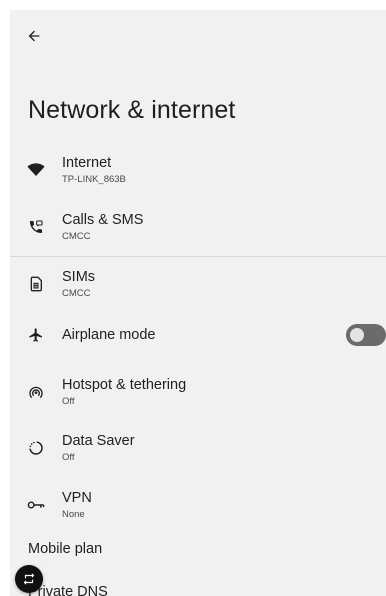 This screenshot has height=596, width=386. I want to click on toggle-knob, so click(357, 335).